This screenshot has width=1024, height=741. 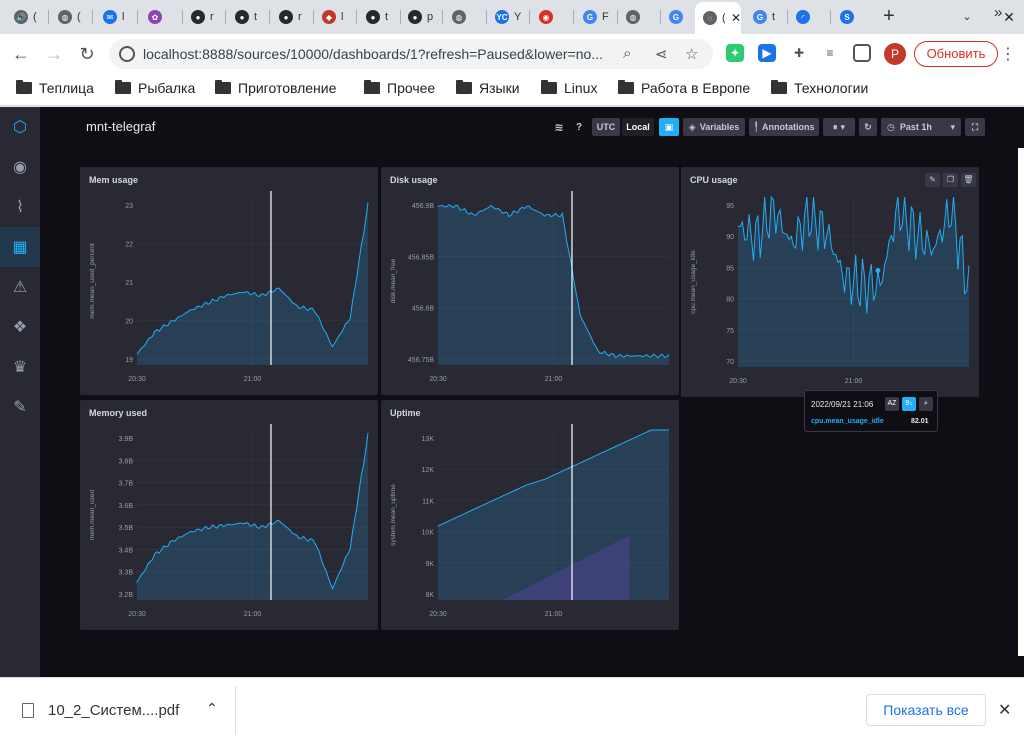 I want to click on browser-menu-icon: ⋮, so click(x=1008, y=54).